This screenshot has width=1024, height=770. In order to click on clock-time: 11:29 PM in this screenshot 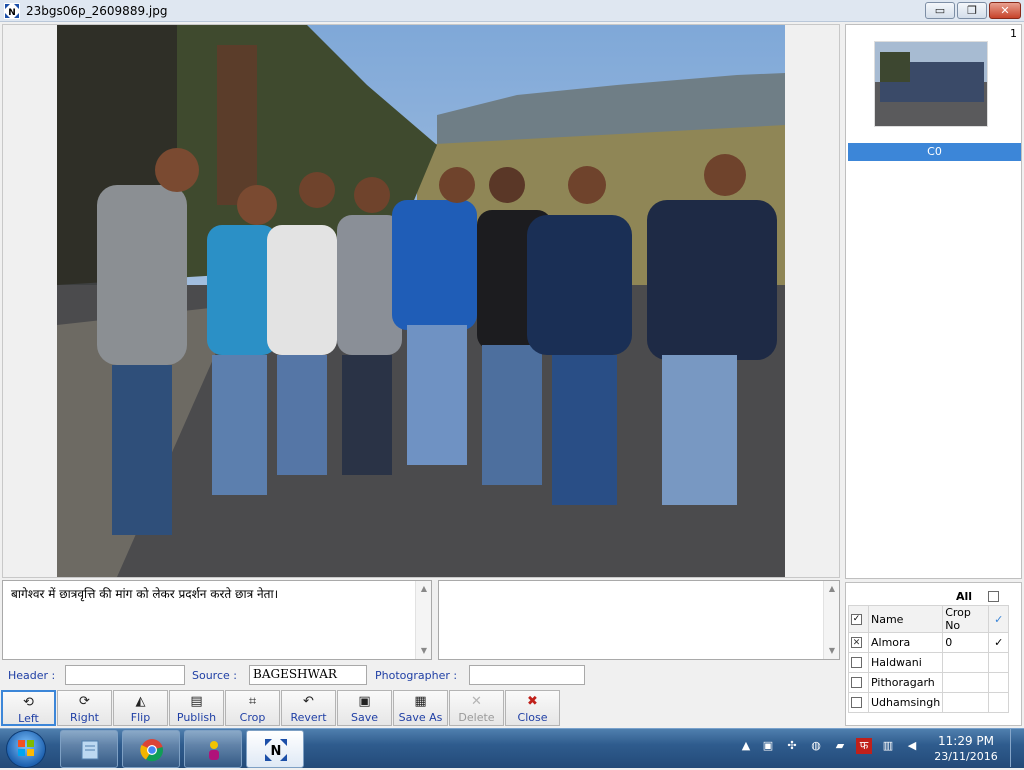, I will do `click(966, 741)`.